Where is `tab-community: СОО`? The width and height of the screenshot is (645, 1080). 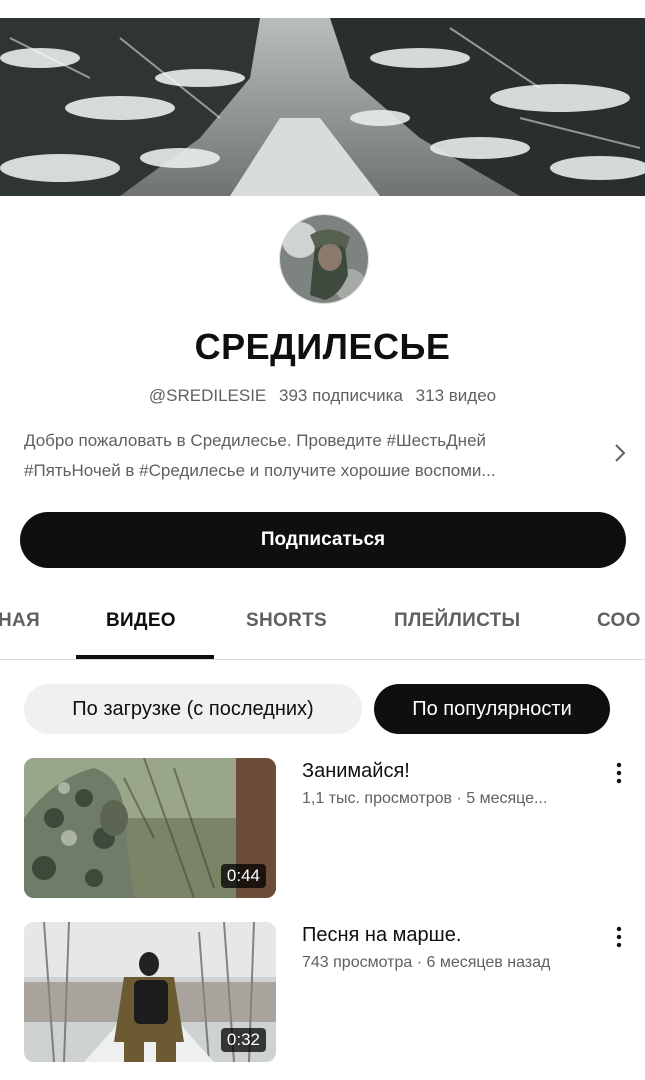 tab-community: СОО is located at coordinates (619, 621).